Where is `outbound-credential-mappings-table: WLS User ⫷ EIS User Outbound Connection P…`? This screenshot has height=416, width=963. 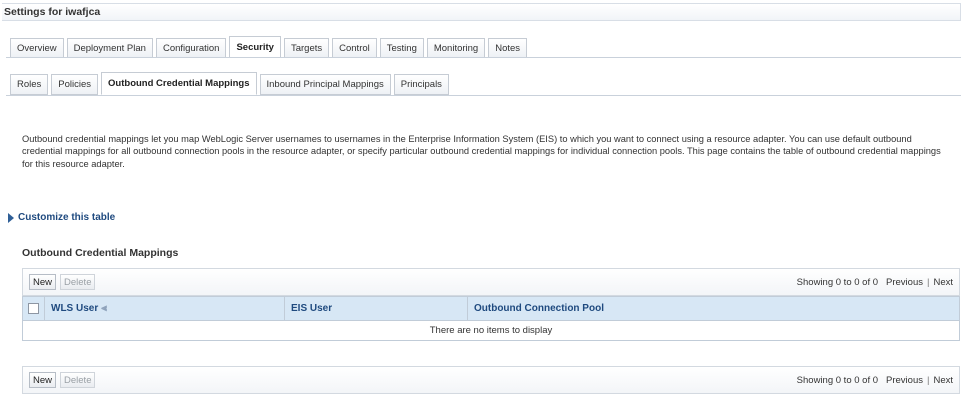 outbound-credential-mappings-table: WLS User ⫷ EIS User Outbound Connection P… is located at coordinates (491, 318).